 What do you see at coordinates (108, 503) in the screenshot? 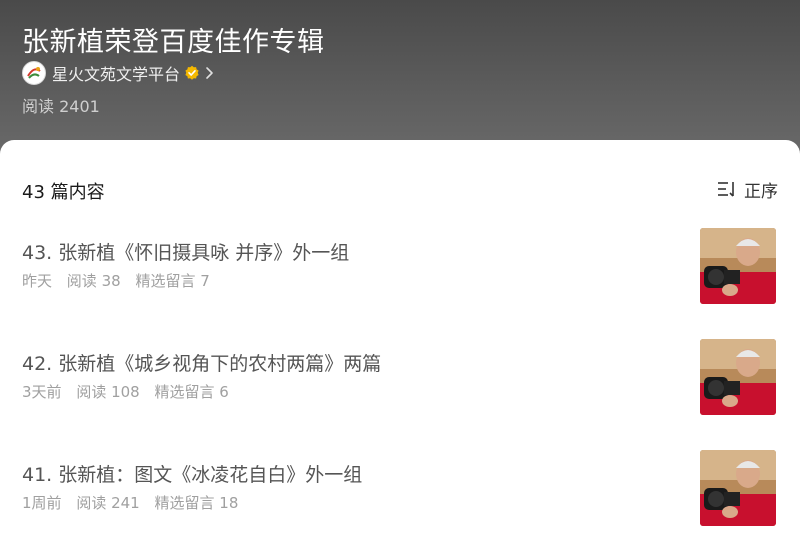
I see `article-reads: 阅读 241` at bounding box center [108, 503].